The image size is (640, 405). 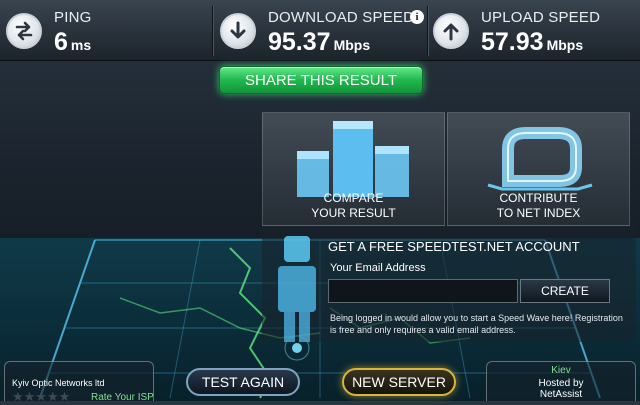 I want to click on email-label: Your Email Address, so click(x=378, y=268).